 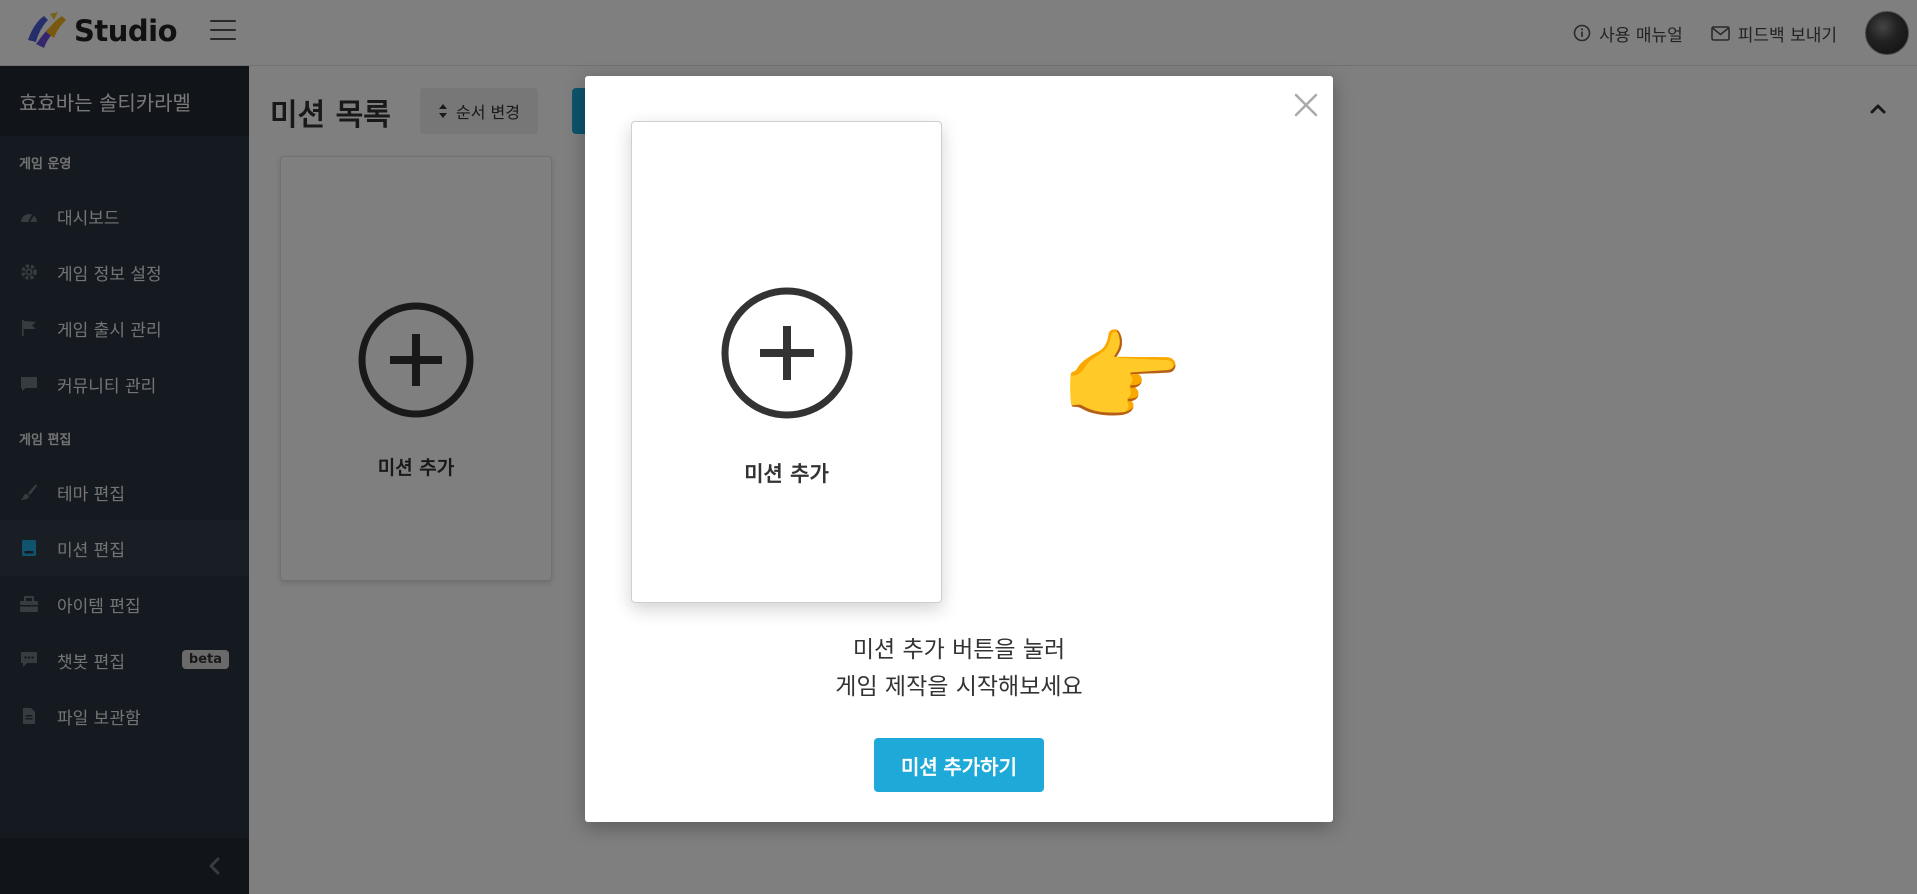 What do you see at coordinates (959, 765) in the screenshot?
I see `add-mission-button: 미션 추가하기` at bounding box center [959, 765].